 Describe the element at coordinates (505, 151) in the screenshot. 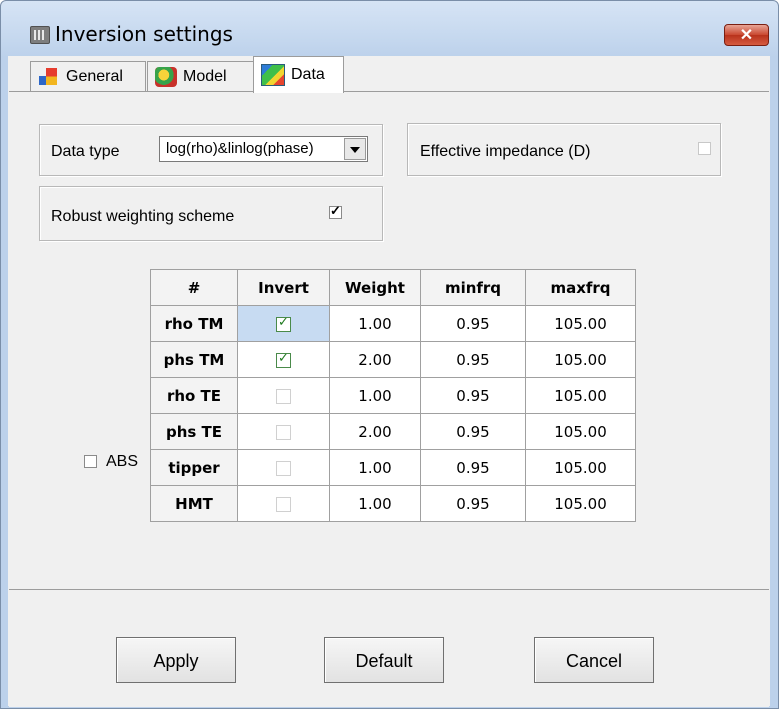

I see `effective-impedance-label: Effective impedance (D)` at that location.